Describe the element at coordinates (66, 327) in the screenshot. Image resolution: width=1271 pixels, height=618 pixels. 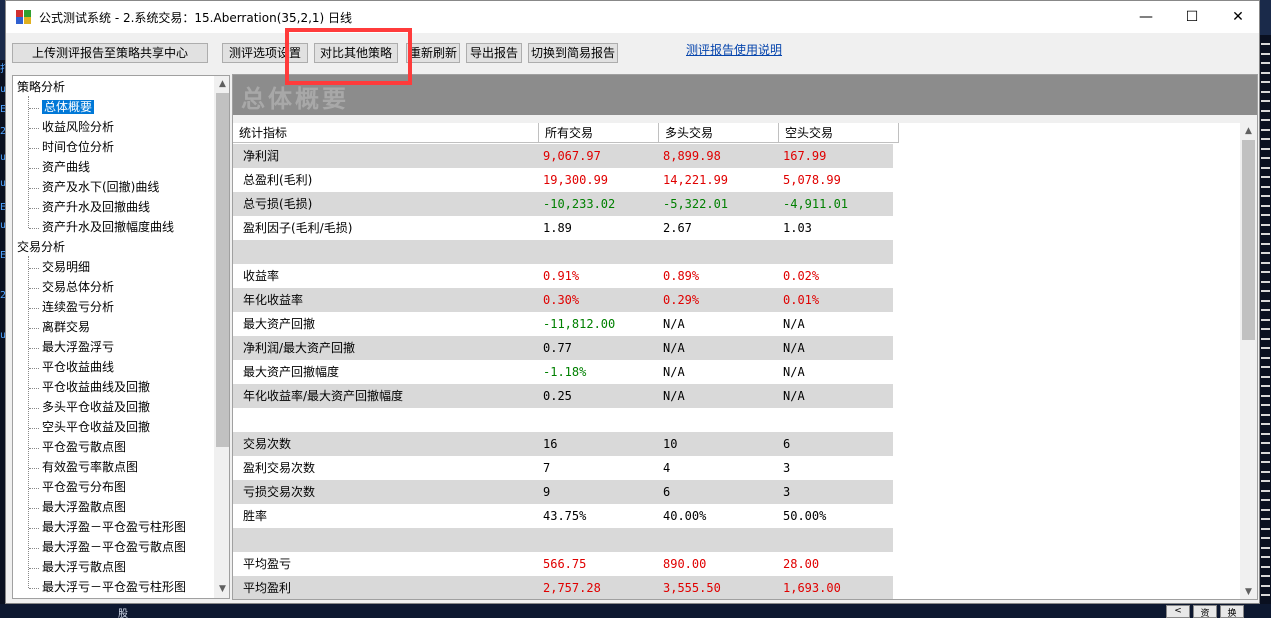
I see `tree-item: 离群交易` at that location.